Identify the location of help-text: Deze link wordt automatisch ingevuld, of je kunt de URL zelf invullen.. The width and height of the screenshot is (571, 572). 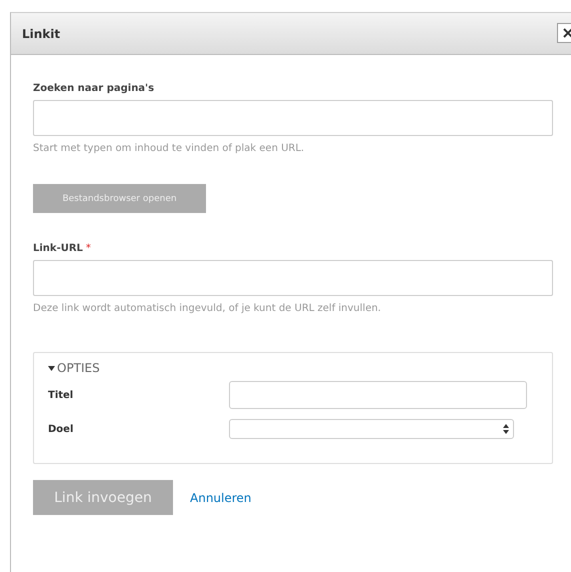
(207, 308).